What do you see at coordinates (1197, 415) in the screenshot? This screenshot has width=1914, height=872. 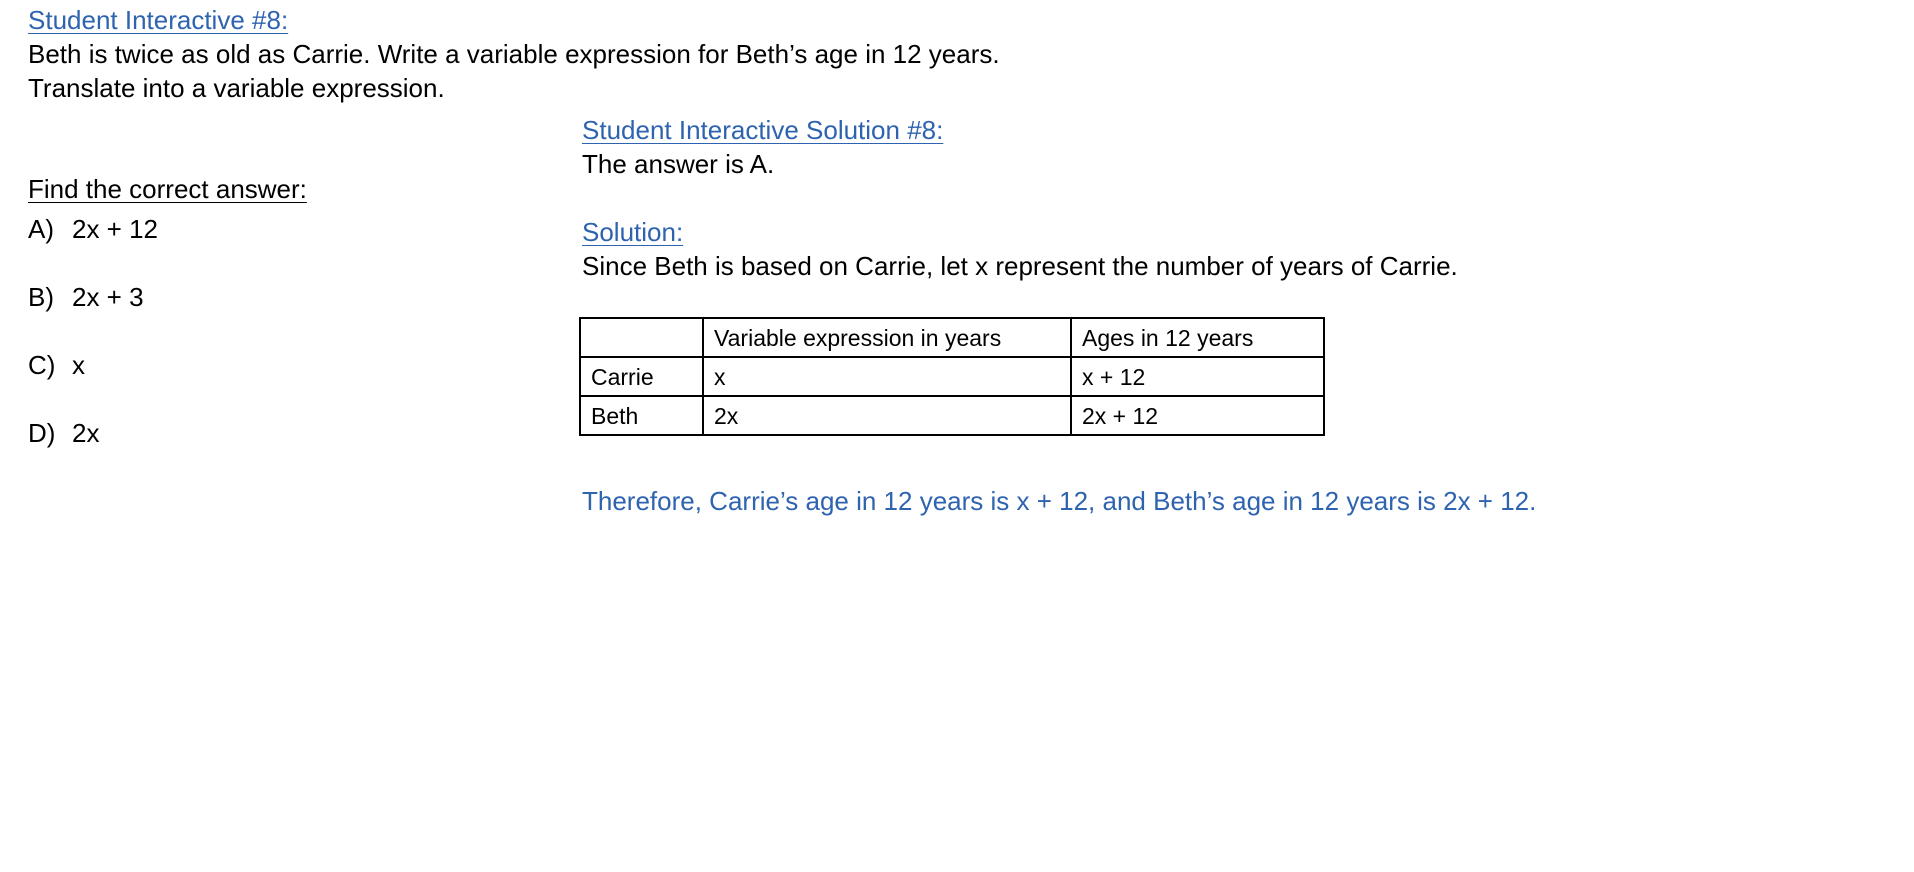 I see `table-cell: 2x + 12` at bounding box center [1197, 415].